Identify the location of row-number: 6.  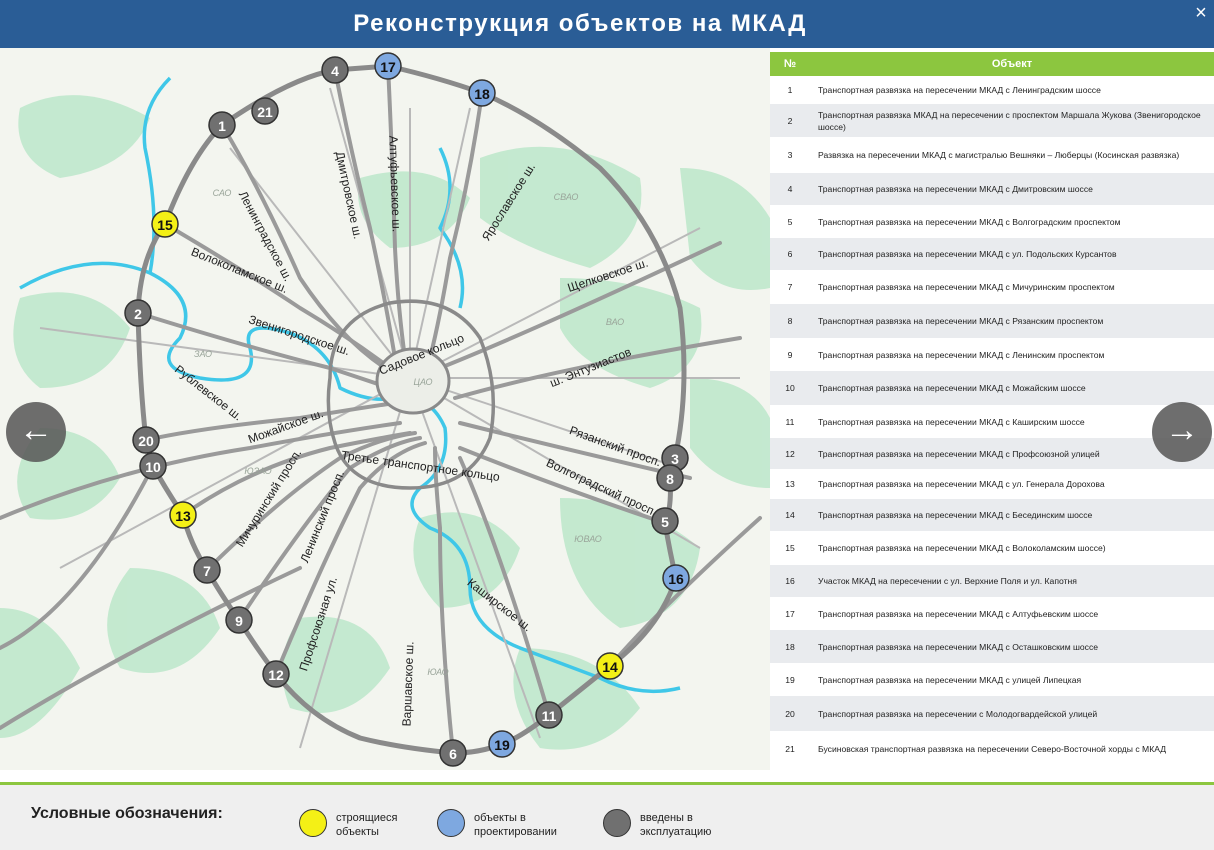
(790, 254).